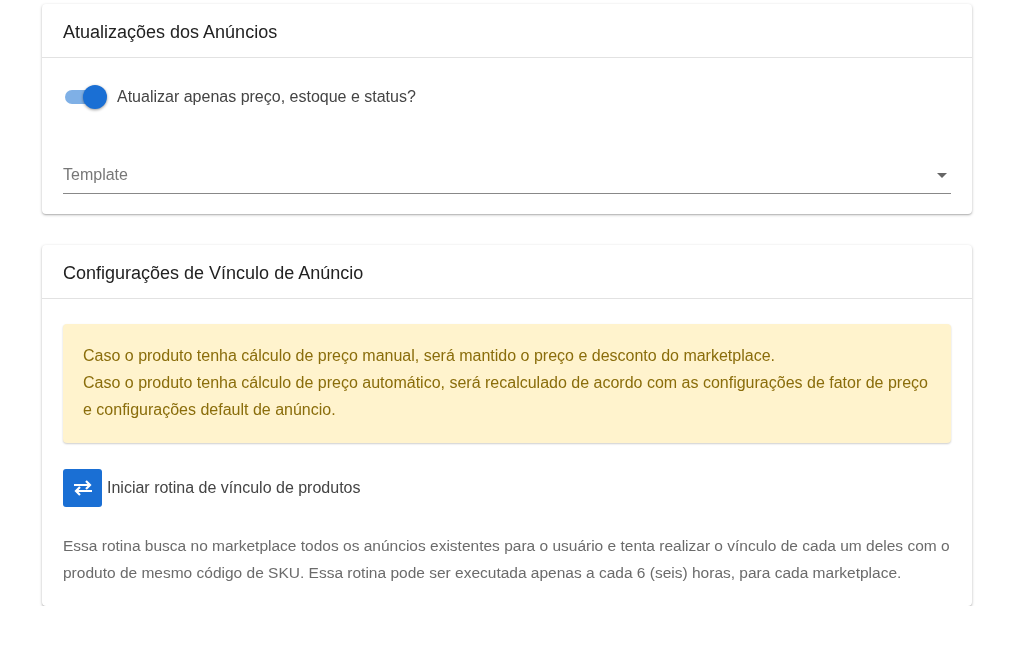  What do you see at coordinates (429, 356) in the screenshot?
I see `alert-text: Caso o produto tenha cálculo de preço manual, será mantido o preço e desconto do marketplace.` at bounding box center [429, 356].